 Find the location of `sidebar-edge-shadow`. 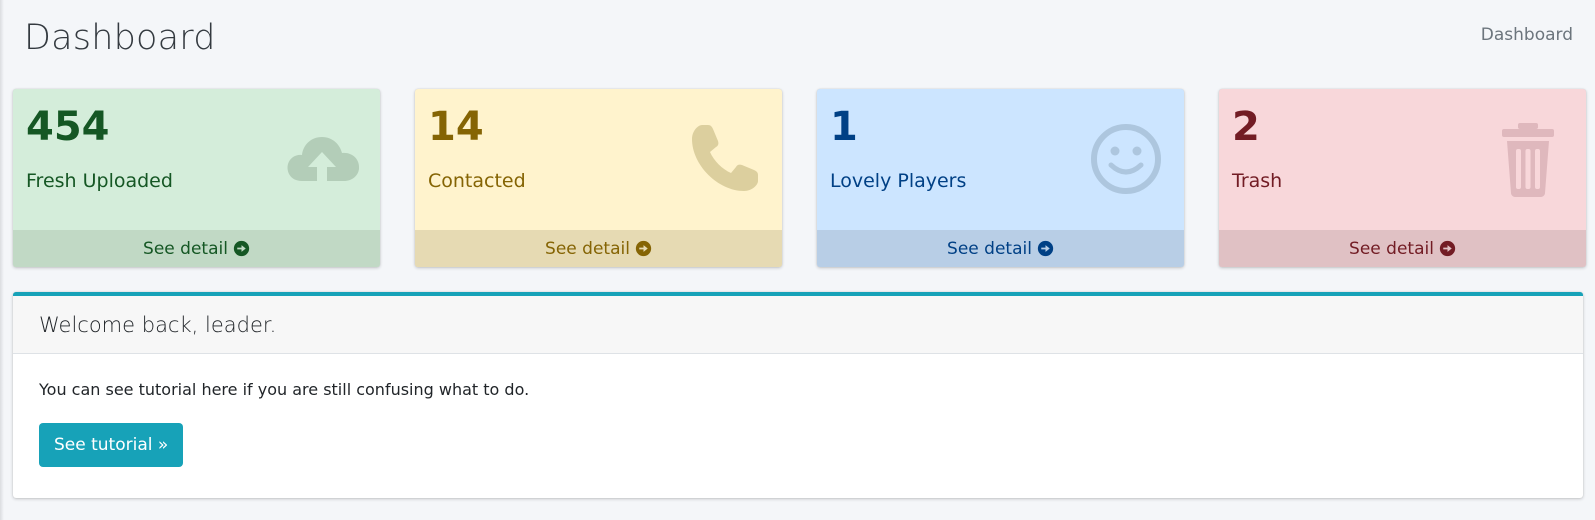

sidebar-edge-shadow is located at coordinates (2, 260).